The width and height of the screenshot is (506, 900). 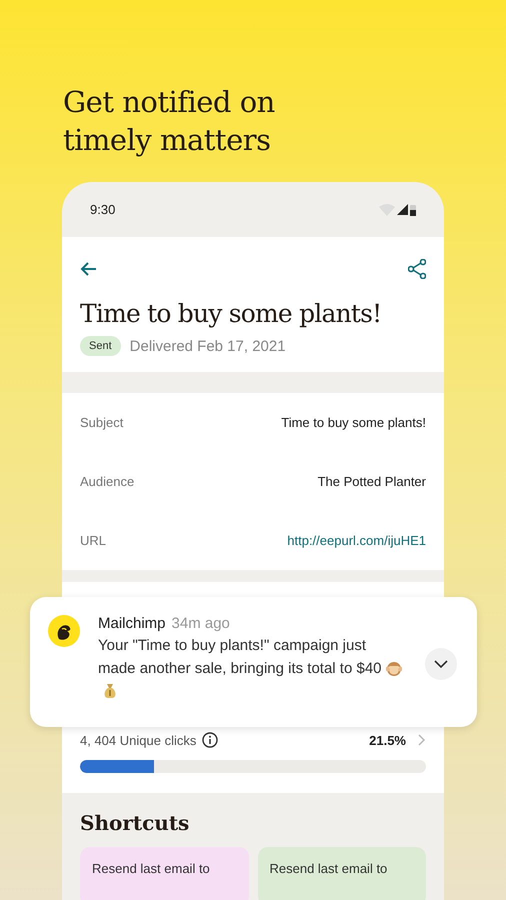 I want to click on back-arrow-icon, so click(x=88, y=269).